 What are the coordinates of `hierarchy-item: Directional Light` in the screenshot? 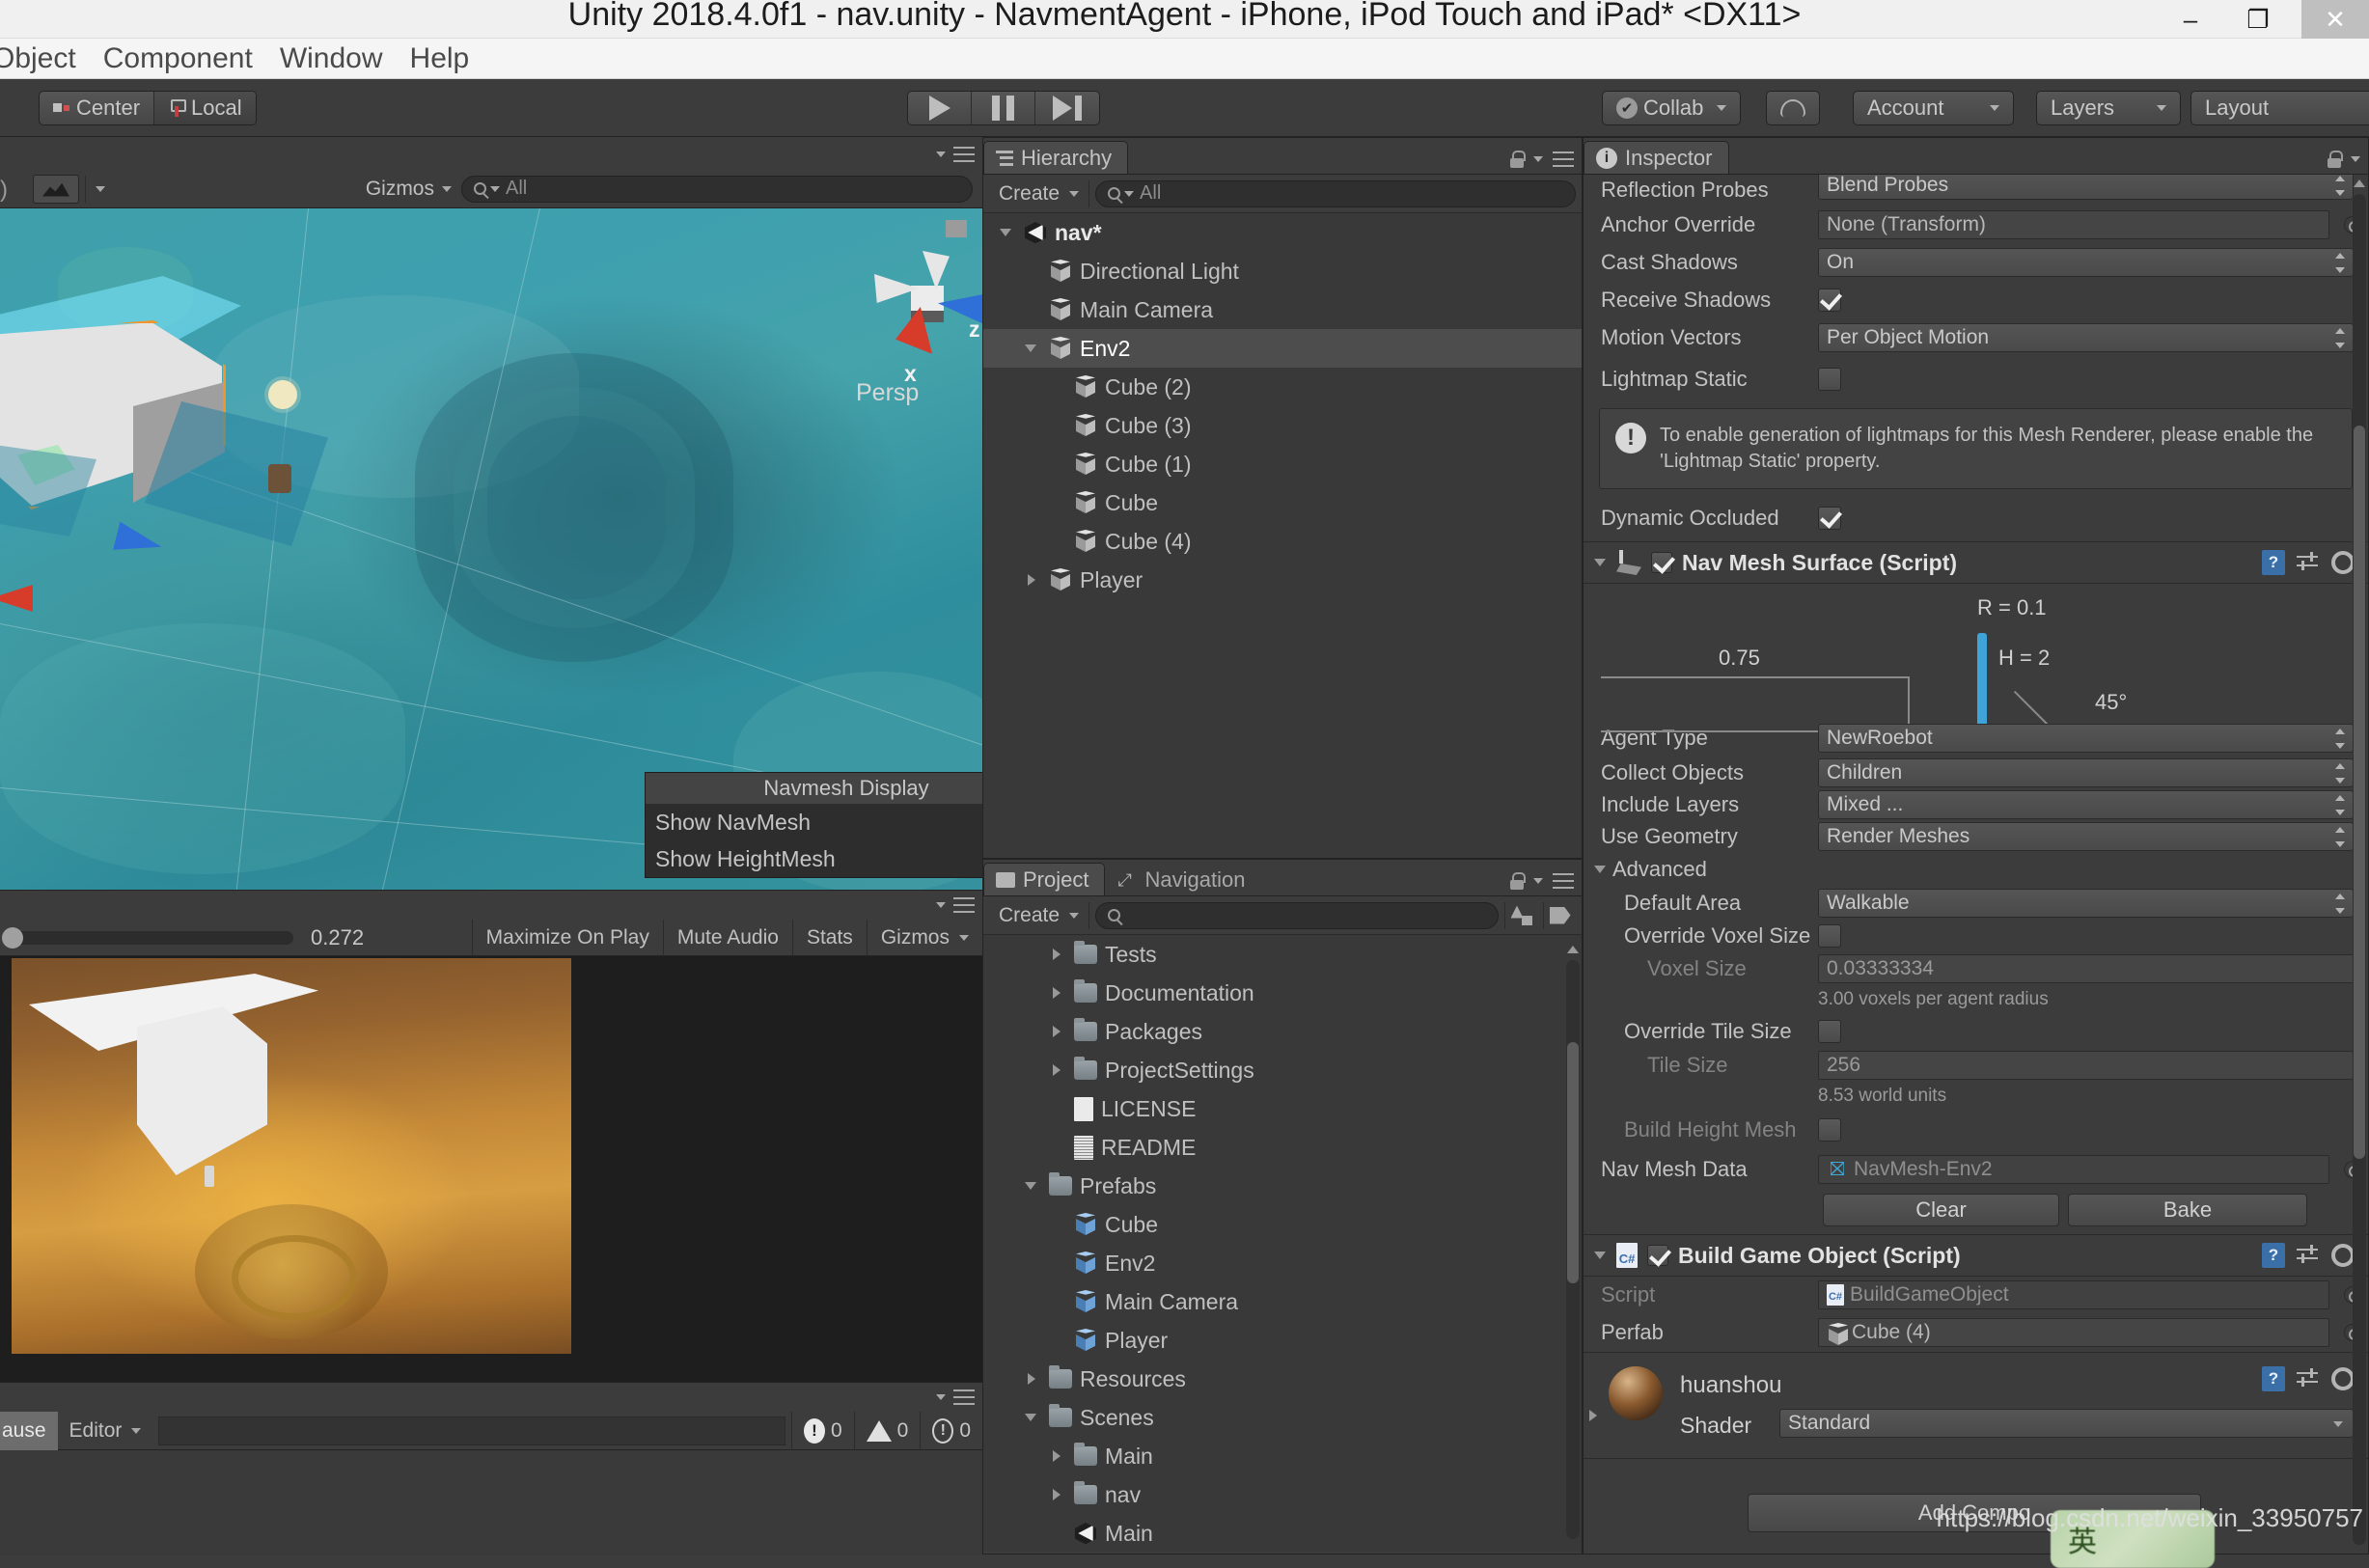 It's located at (1283, 271).